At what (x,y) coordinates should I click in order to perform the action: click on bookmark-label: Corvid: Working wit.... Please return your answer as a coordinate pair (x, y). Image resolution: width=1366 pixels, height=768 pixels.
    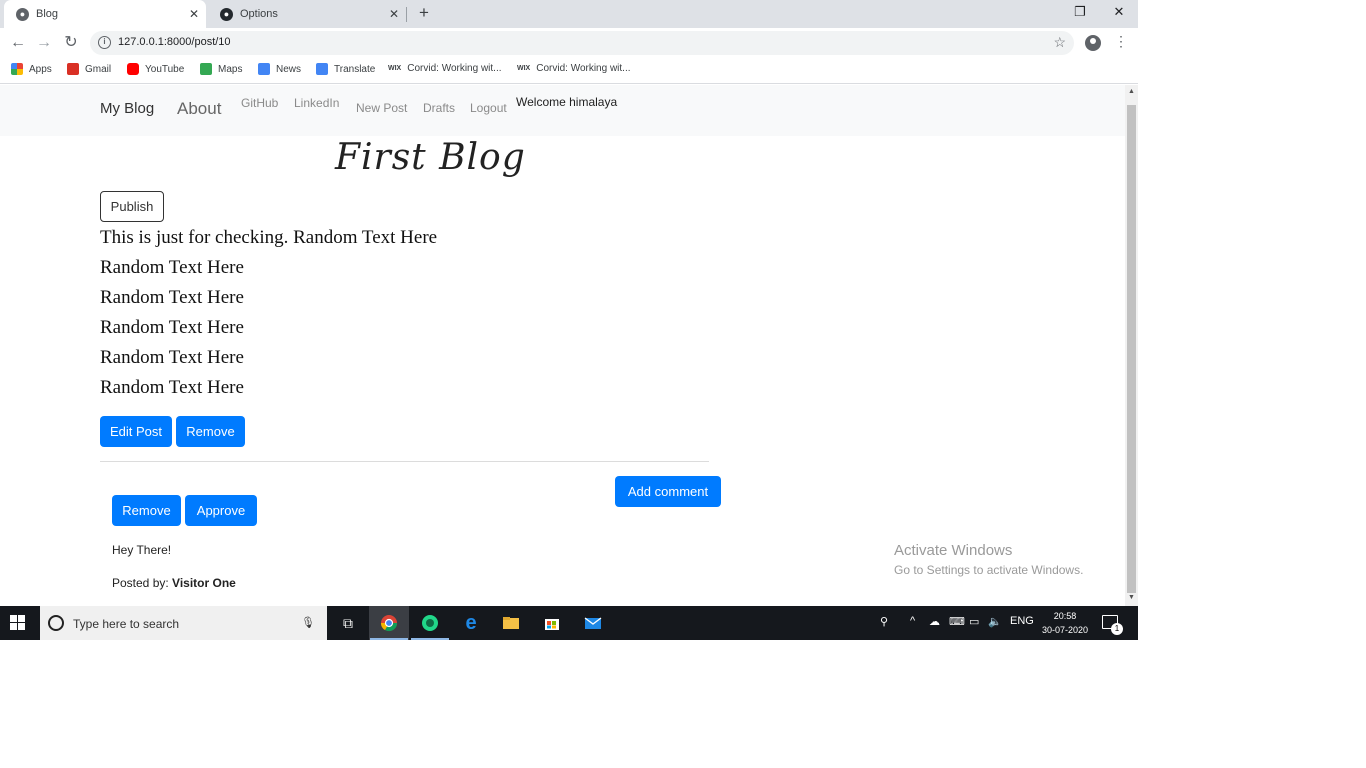
    Looking at the image, I should click on (583, 68).